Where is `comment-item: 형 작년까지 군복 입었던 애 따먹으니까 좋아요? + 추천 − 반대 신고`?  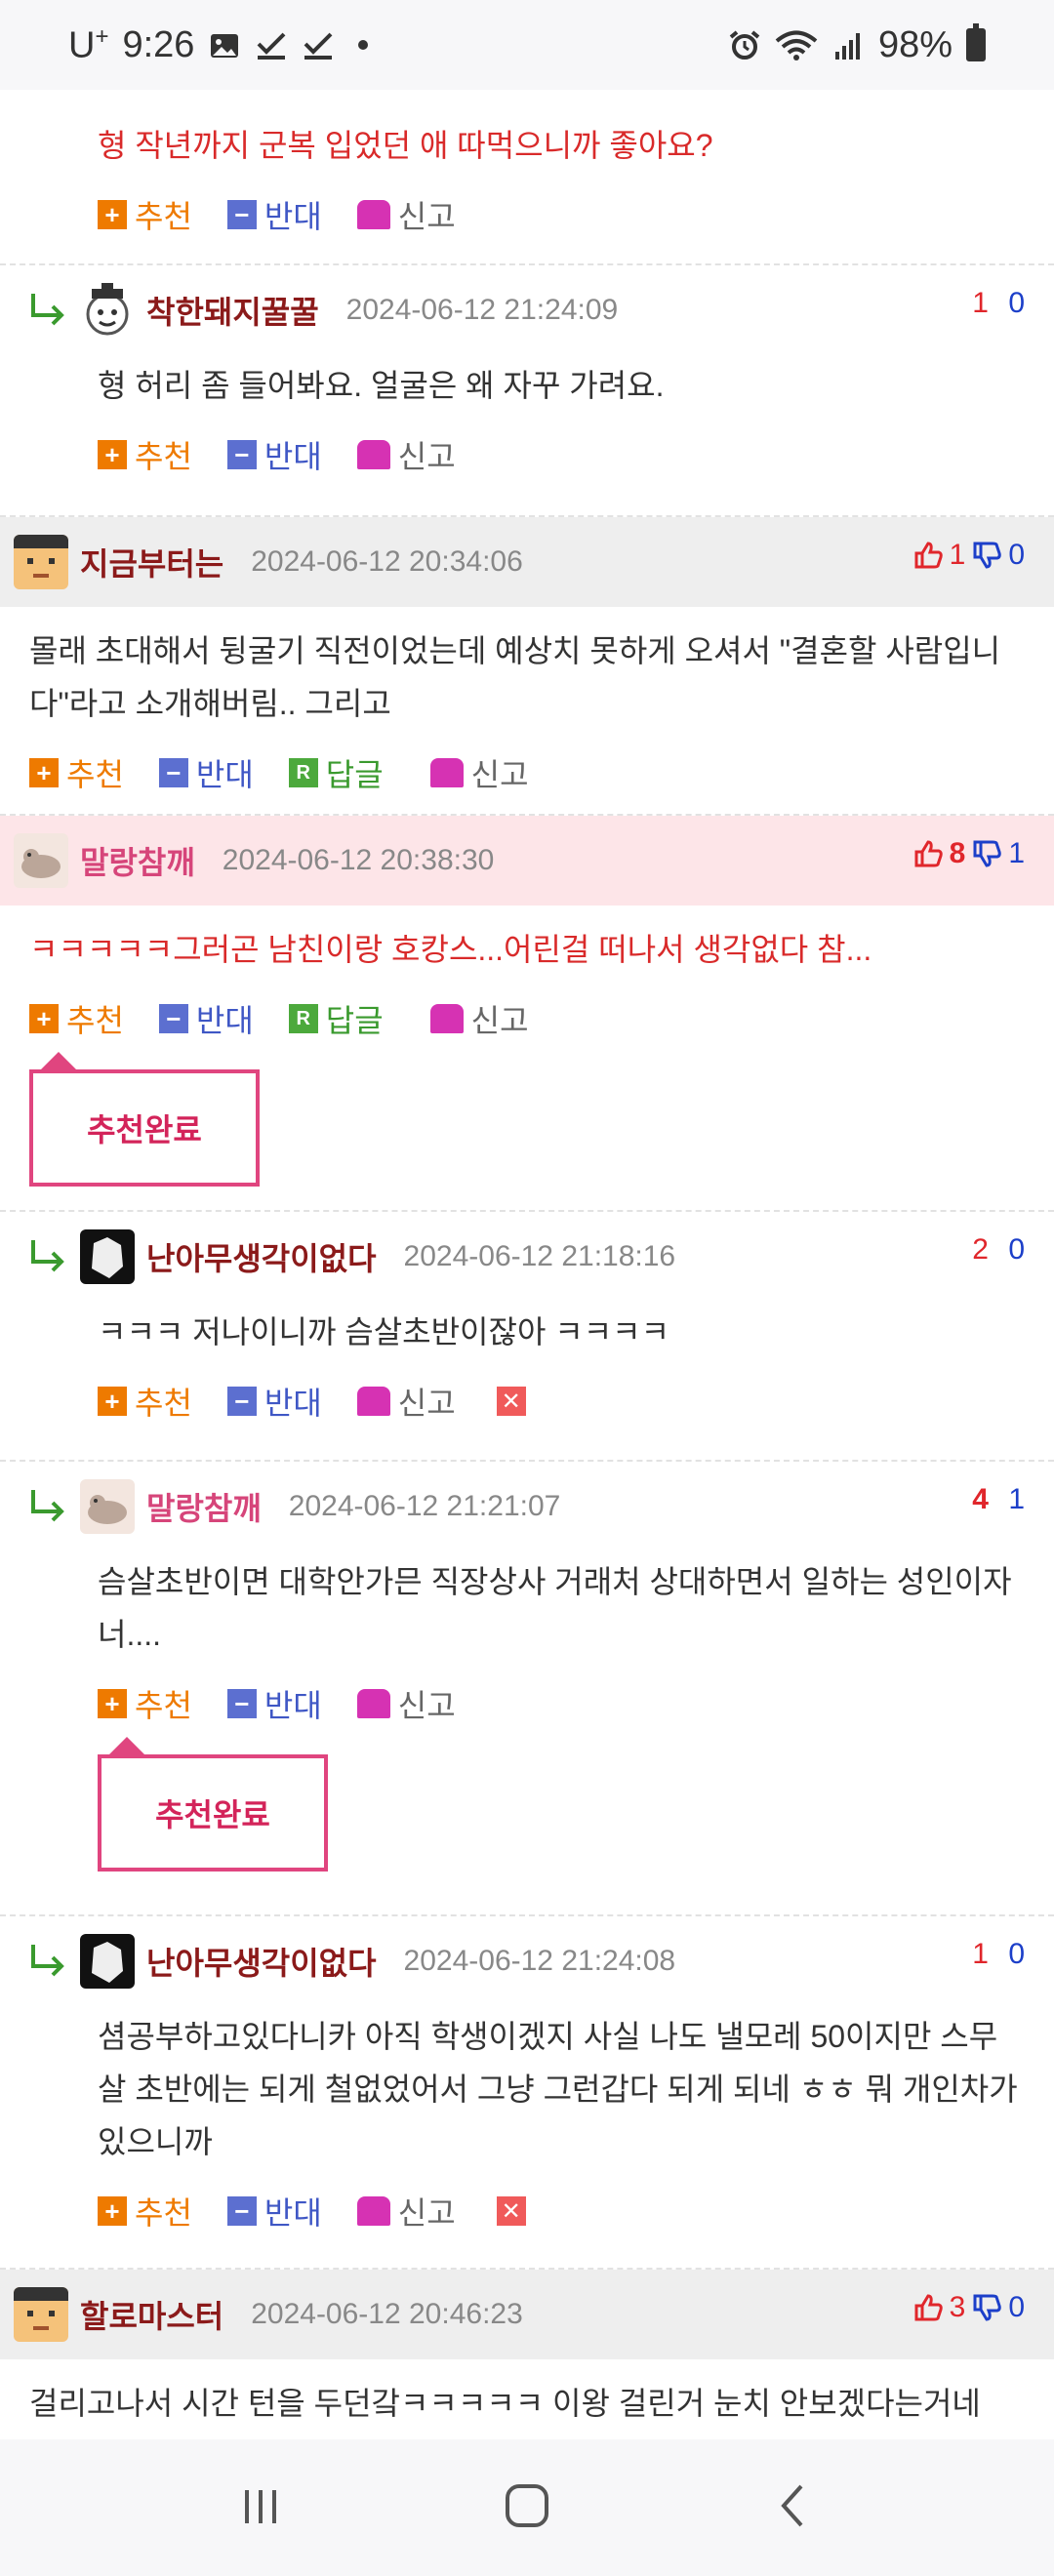
comment-item: 형 작년까지 군복 입었던 애 따먹으니까 좋아요? + 추천 − 반대 신고 is located at coordinates (527, 177).